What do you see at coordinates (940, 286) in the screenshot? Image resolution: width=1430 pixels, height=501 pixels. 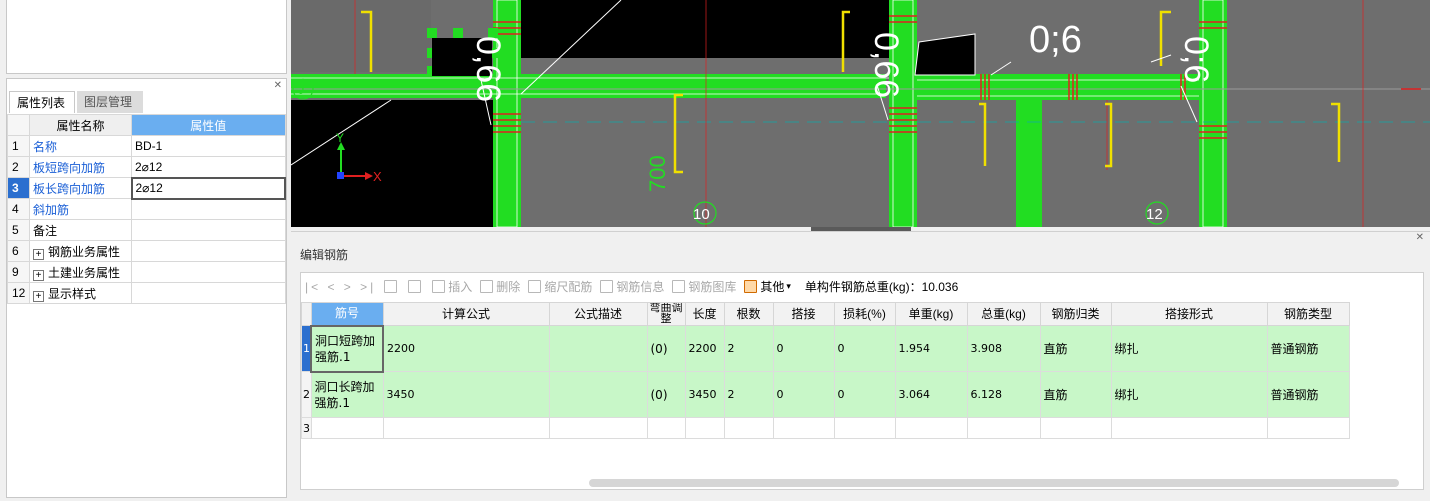 I see `total-weight-value: 10.036` at bounding box center [940, 286].